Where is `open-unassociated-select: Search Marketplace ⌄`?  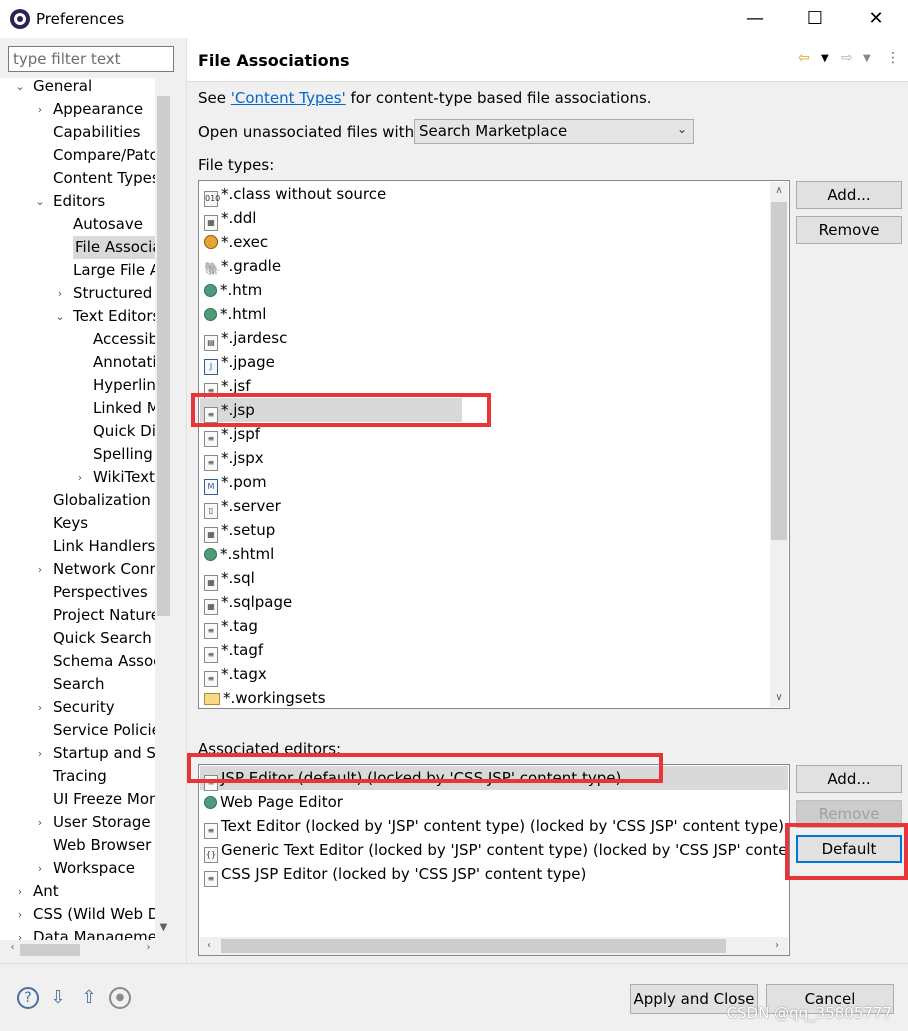 open-unassociated-select: Search Marketplace ⌄ is located at coordinates (554, 131).